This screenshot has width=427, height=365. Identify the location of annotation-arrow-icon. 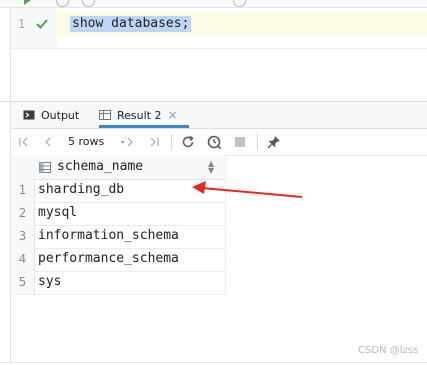
(247, 189).